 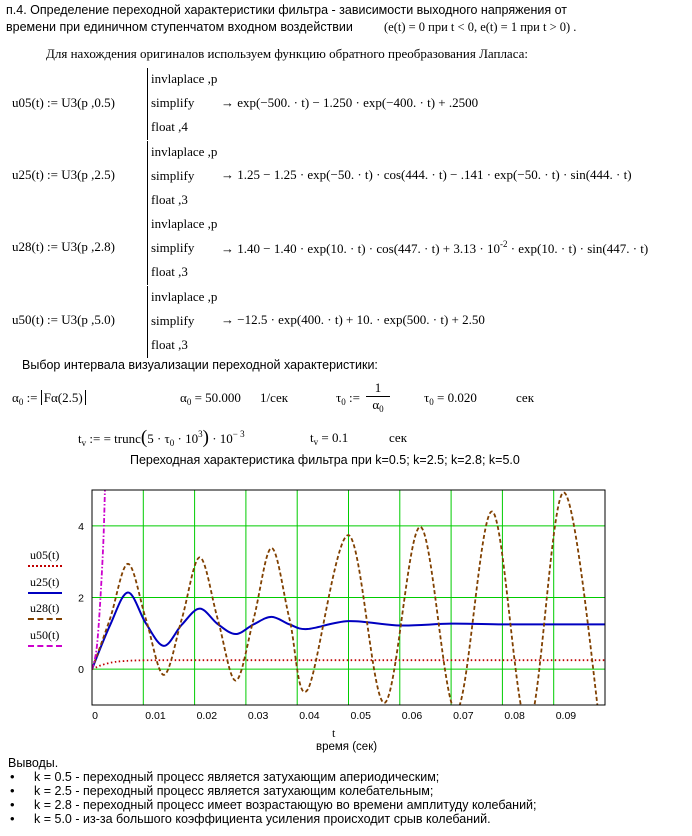 I want to click on conclusions-title: Выводы., so click(x=33, y=763).